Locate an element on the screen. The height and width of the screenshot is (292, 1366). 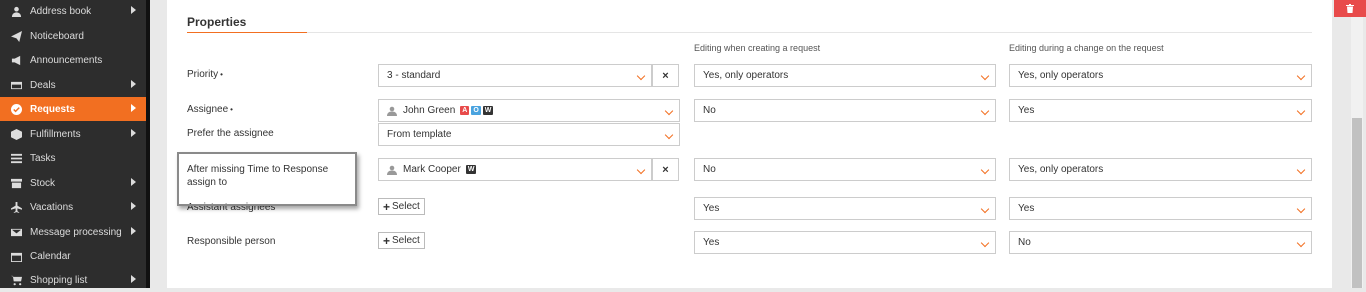
list-icon is located at coordinates (16, 158).